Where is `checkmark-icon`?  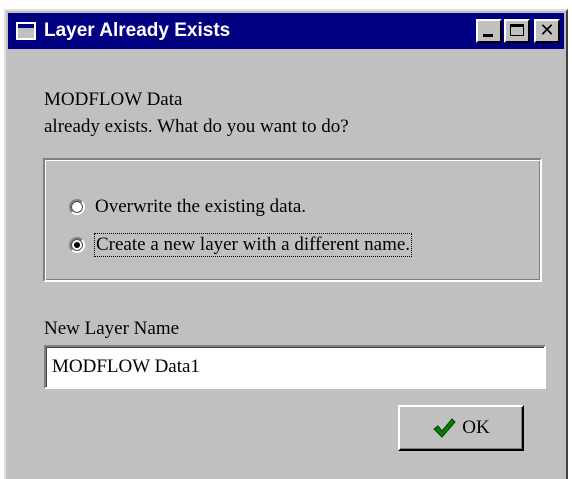 checkmark-icon is located at coordinates (444, 428).